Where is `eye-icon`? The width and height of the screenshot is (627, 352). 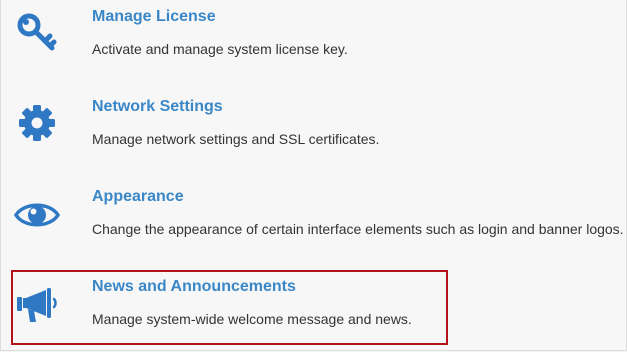 eye-icon is located at coordinates (37, 213).